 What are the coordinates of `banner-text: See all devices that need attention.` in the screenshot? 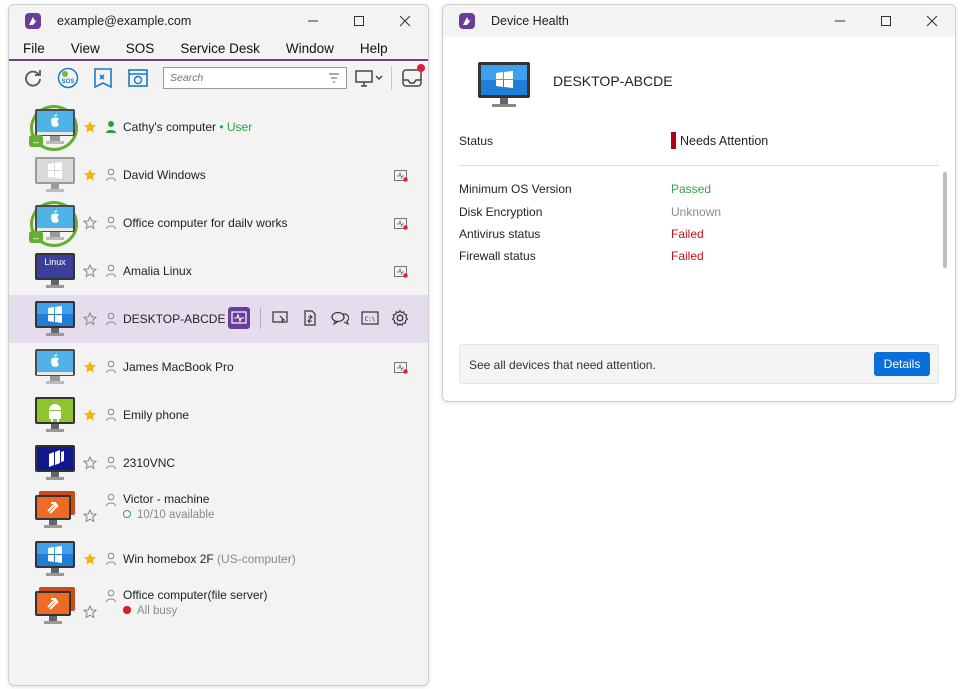 It's located at (562, 365).